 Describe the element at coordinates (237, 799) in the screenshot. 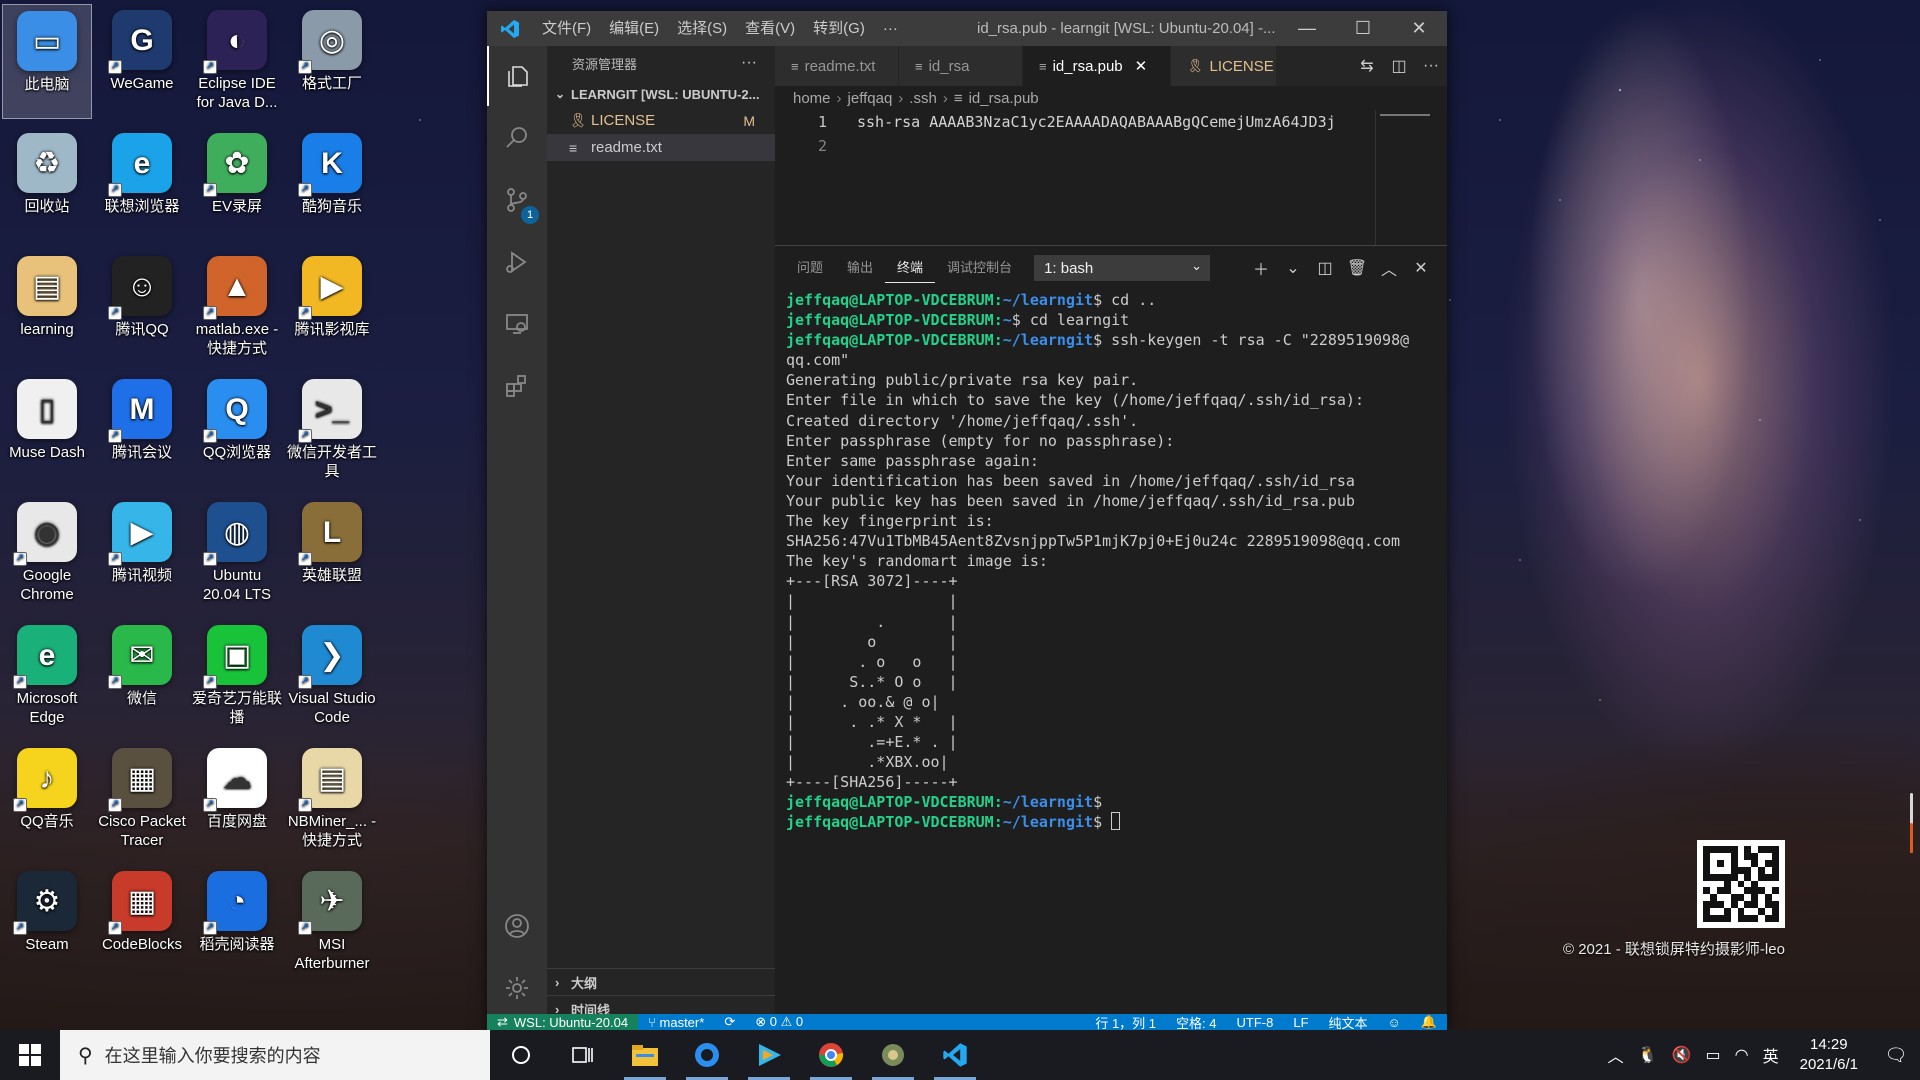

I see `desktop-icon: ☁ ↗ 百度网盘` at that location.